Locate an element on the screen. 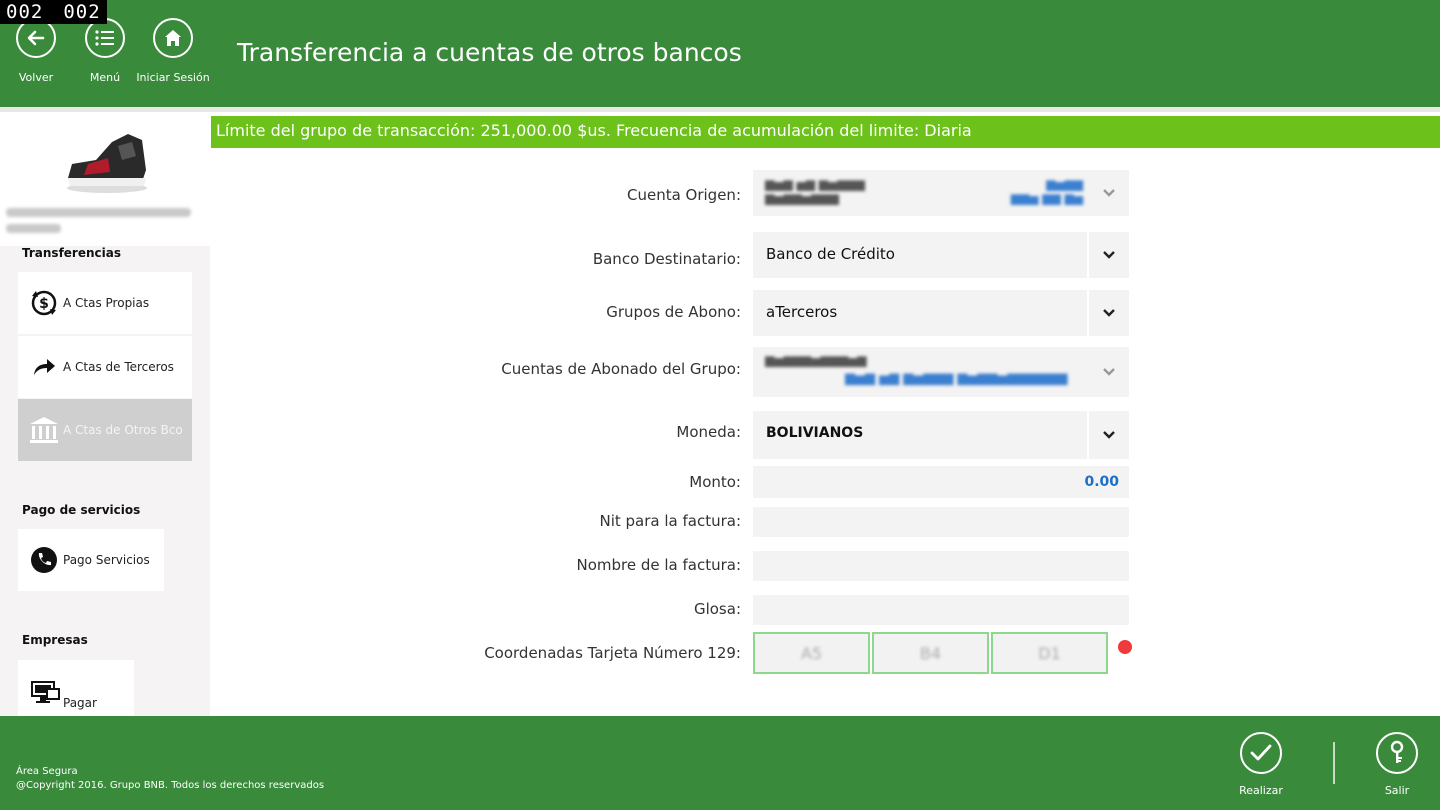  section-services: Pago de servicios is located at coordinates (81, 510).